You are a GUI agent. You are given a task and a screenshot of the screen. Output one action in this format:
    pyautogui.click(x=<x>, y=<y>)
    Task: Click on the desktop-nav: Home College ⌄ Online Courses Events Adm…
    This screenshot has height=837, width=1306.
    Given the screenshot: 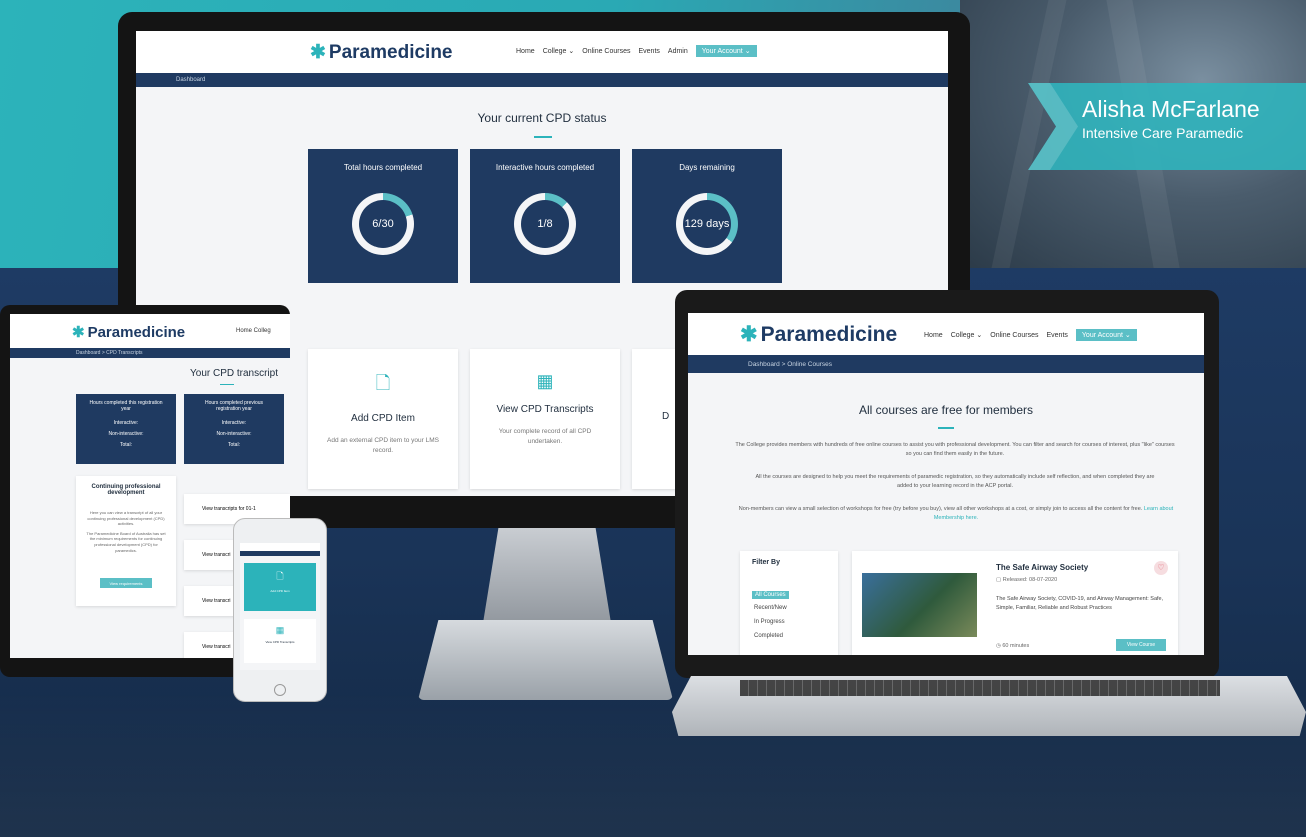 What is the action you would take?
    pyautogui.click(x=640, y=51)
    